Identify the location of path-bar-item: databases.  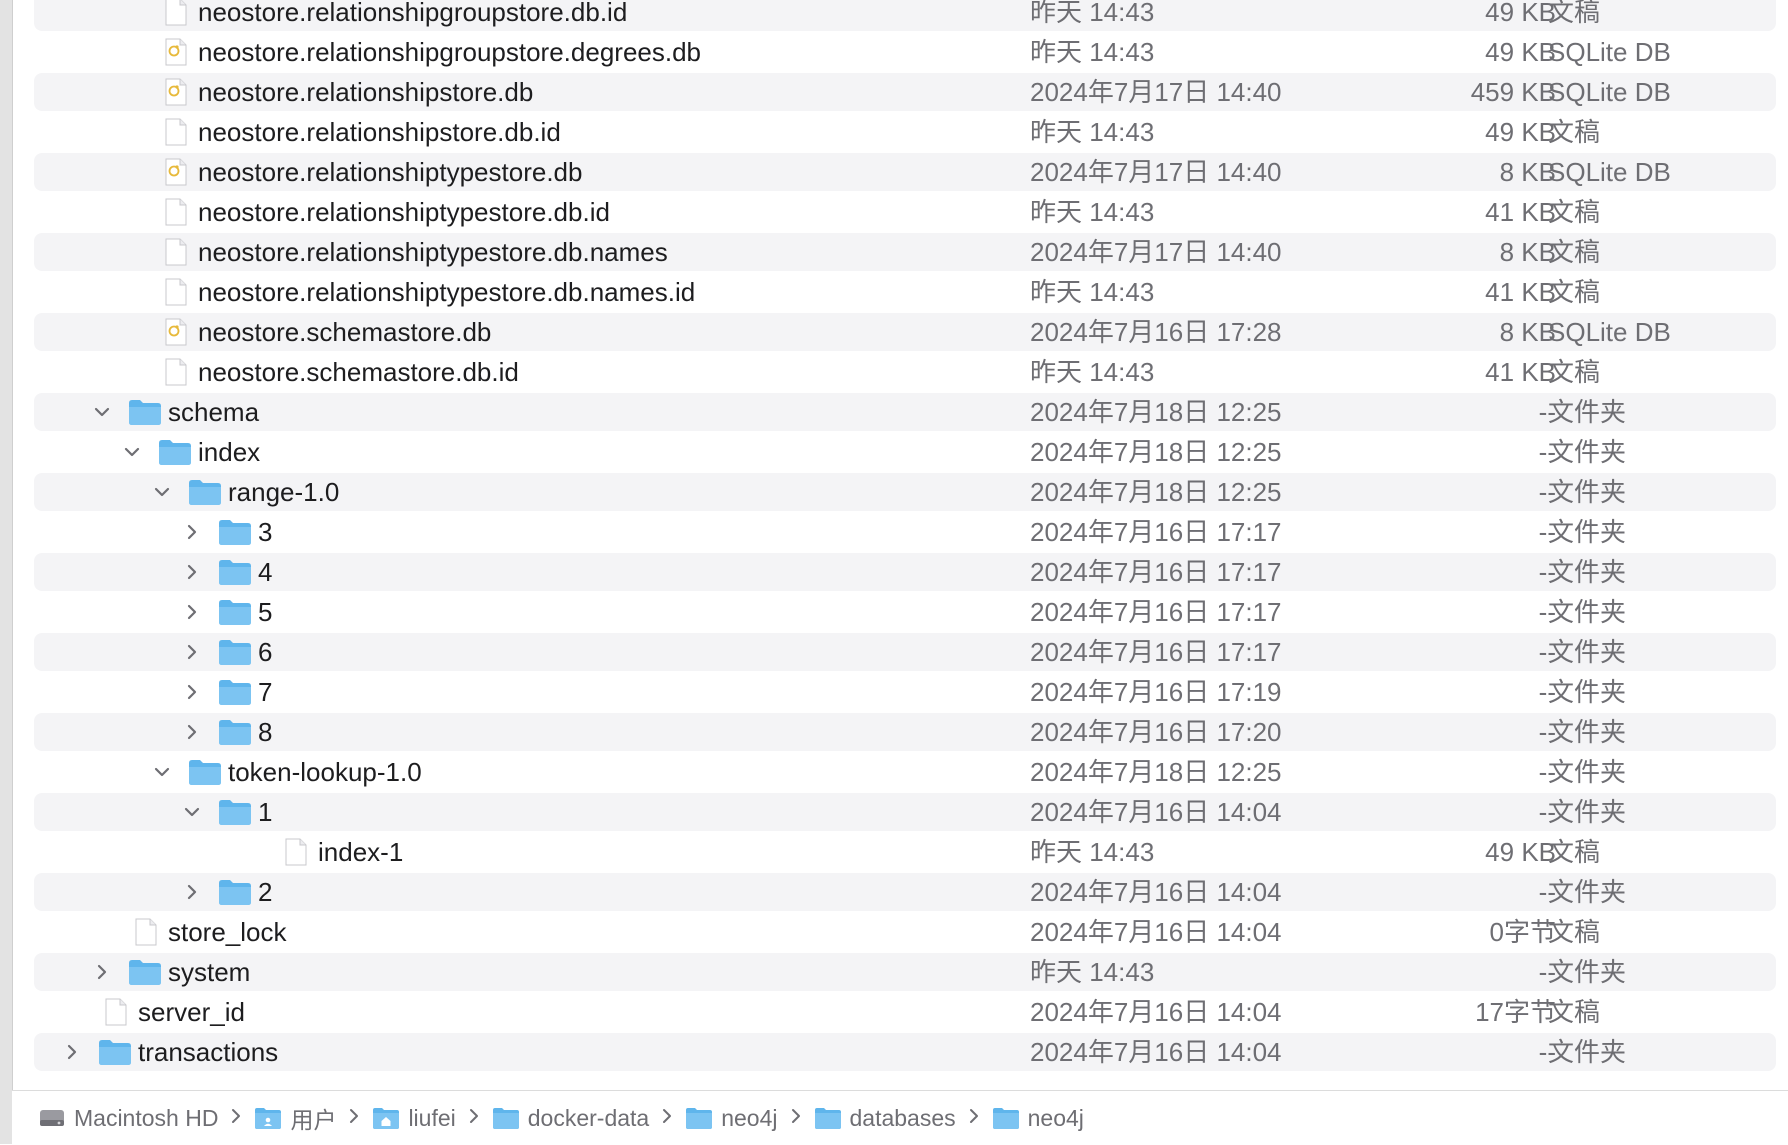
(885, 1118).